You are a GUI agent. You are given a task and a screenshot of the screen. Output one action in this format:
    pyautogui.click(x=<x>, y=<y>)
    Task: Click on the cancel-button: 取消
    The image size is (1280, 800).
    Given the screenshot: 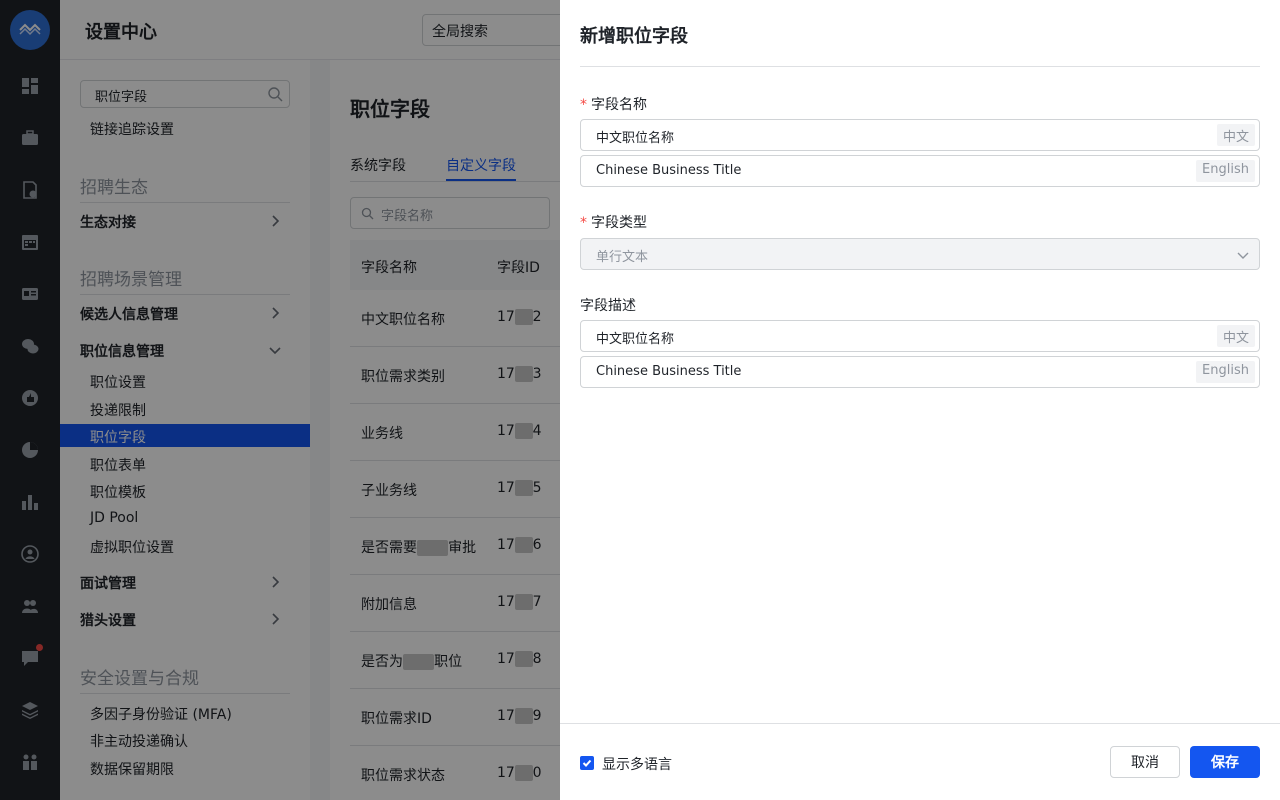 What is the action you would take?
    pyautogui.click(x=1145, y=762)
    